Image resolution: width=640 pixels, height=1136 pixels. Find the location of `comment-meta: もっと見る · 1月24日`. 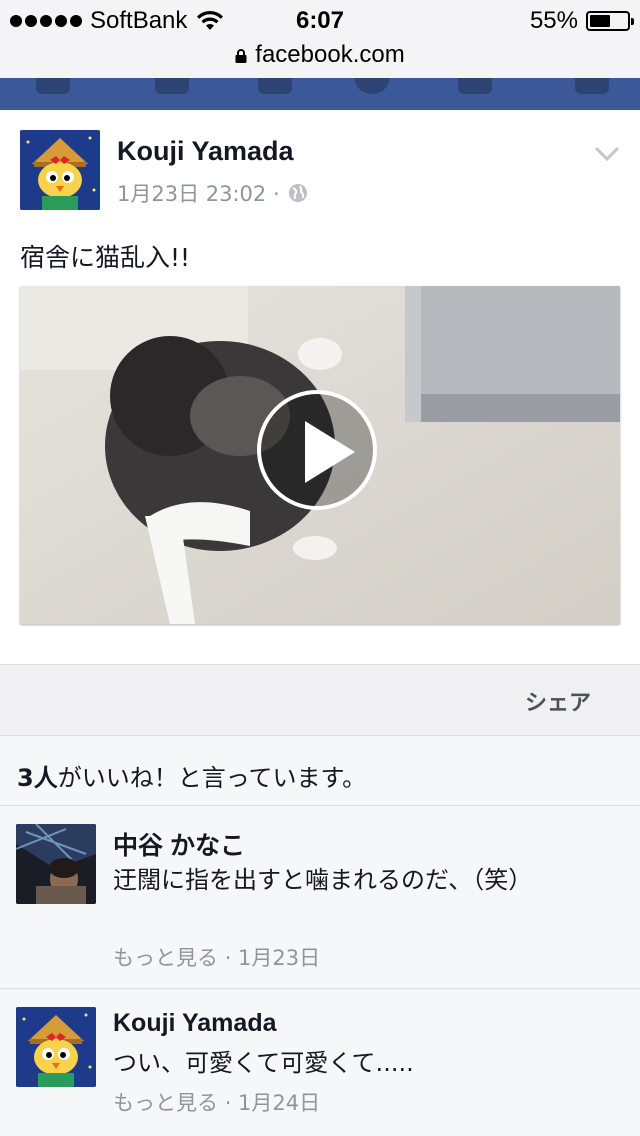

comment-meta: もっと見る · 1月24日 is located at coordinates (216, 1102).